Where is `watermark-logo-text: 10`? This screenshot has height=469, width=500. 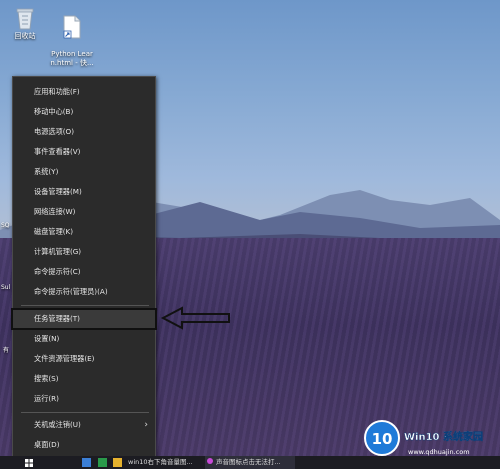 watermark-logo-text: 10 is located at coordinates (382, 439).